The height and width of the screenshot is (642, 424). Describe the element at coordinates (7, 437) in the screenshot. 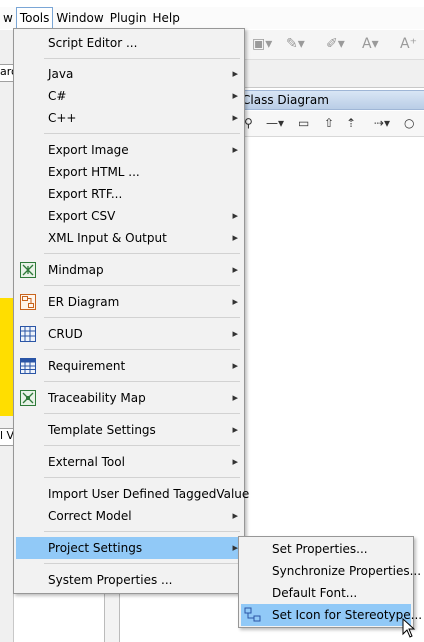

I see `left-panel-tab: l Vi` at that location.